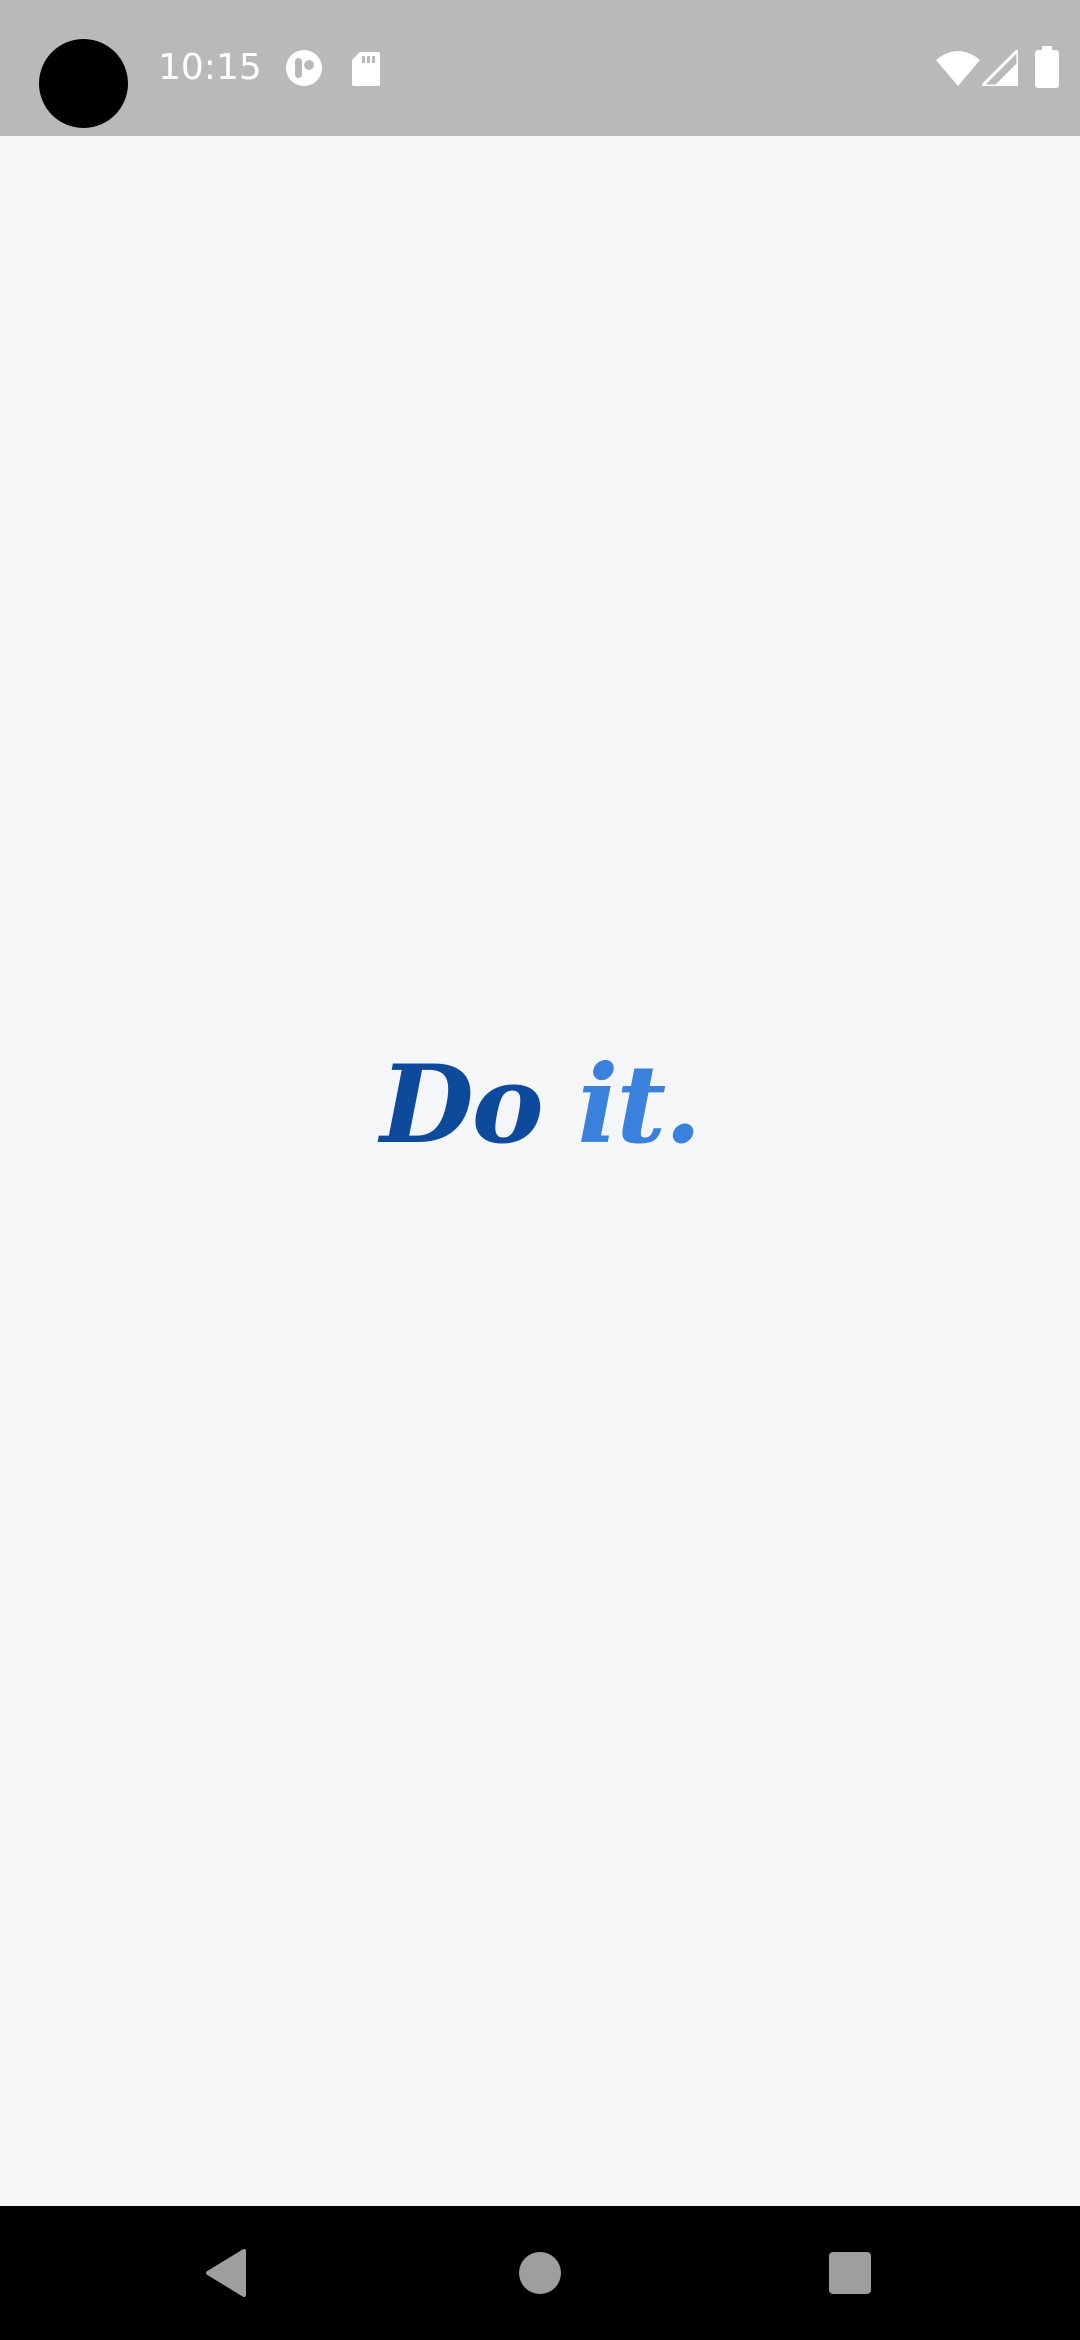  I want to click on status-time: 10:15, so click(210, 67).